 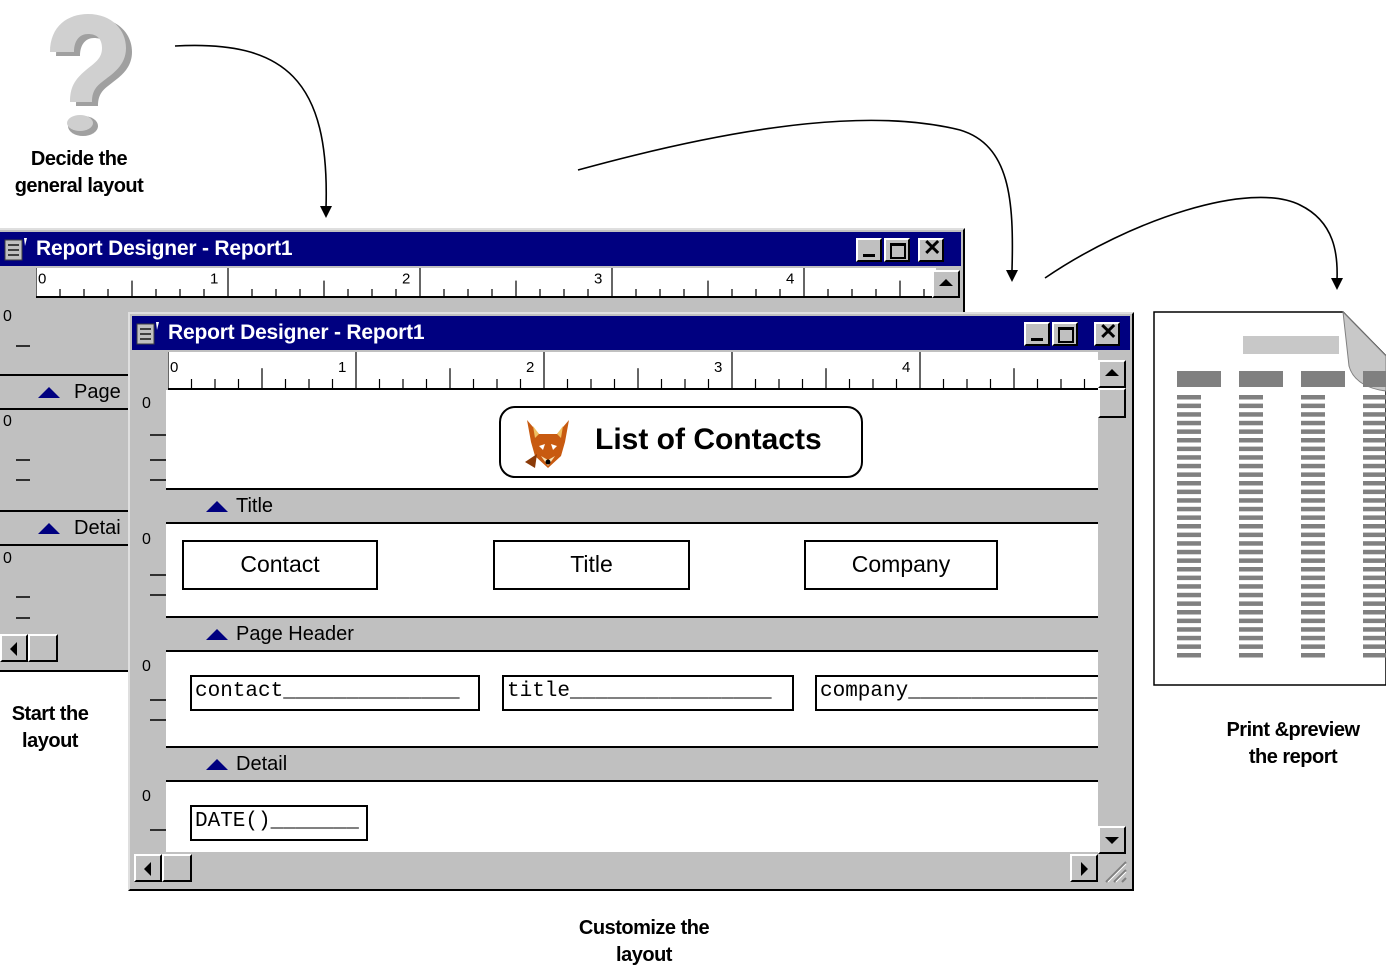 I want to click on back-vertical-ruler: 0 0 0, so click(x=16, y=470).